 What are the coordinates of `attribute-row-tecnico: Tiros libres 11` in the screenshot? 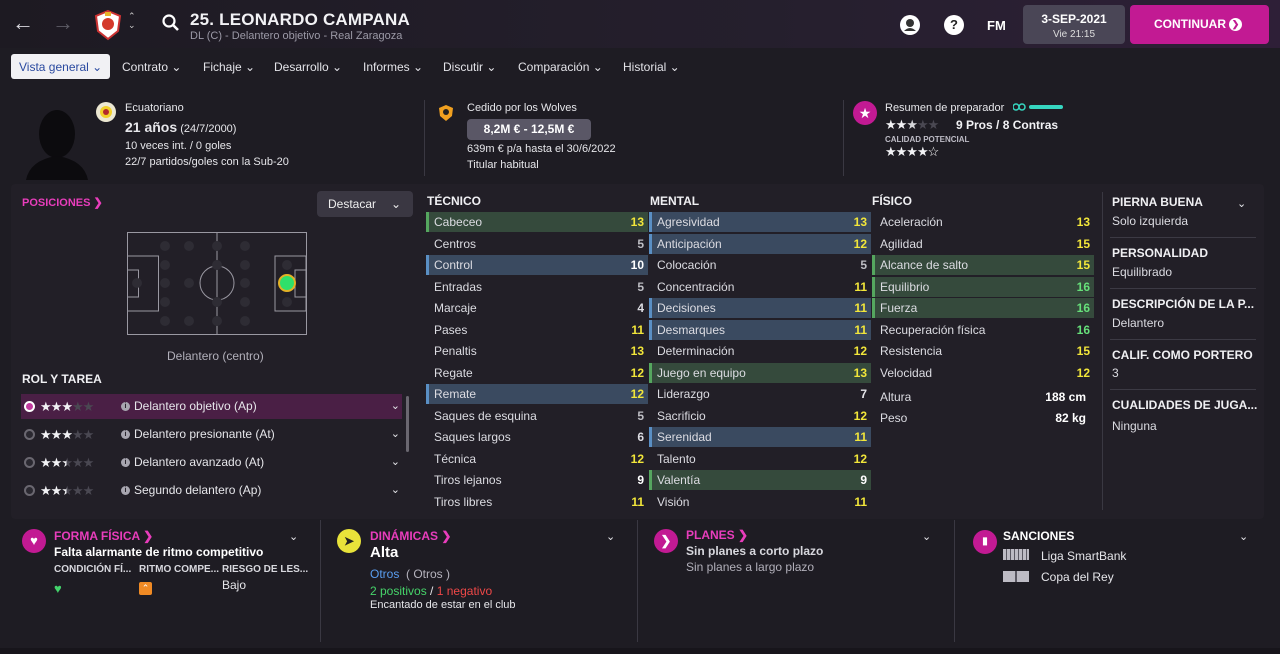 It's located at (537, 502).